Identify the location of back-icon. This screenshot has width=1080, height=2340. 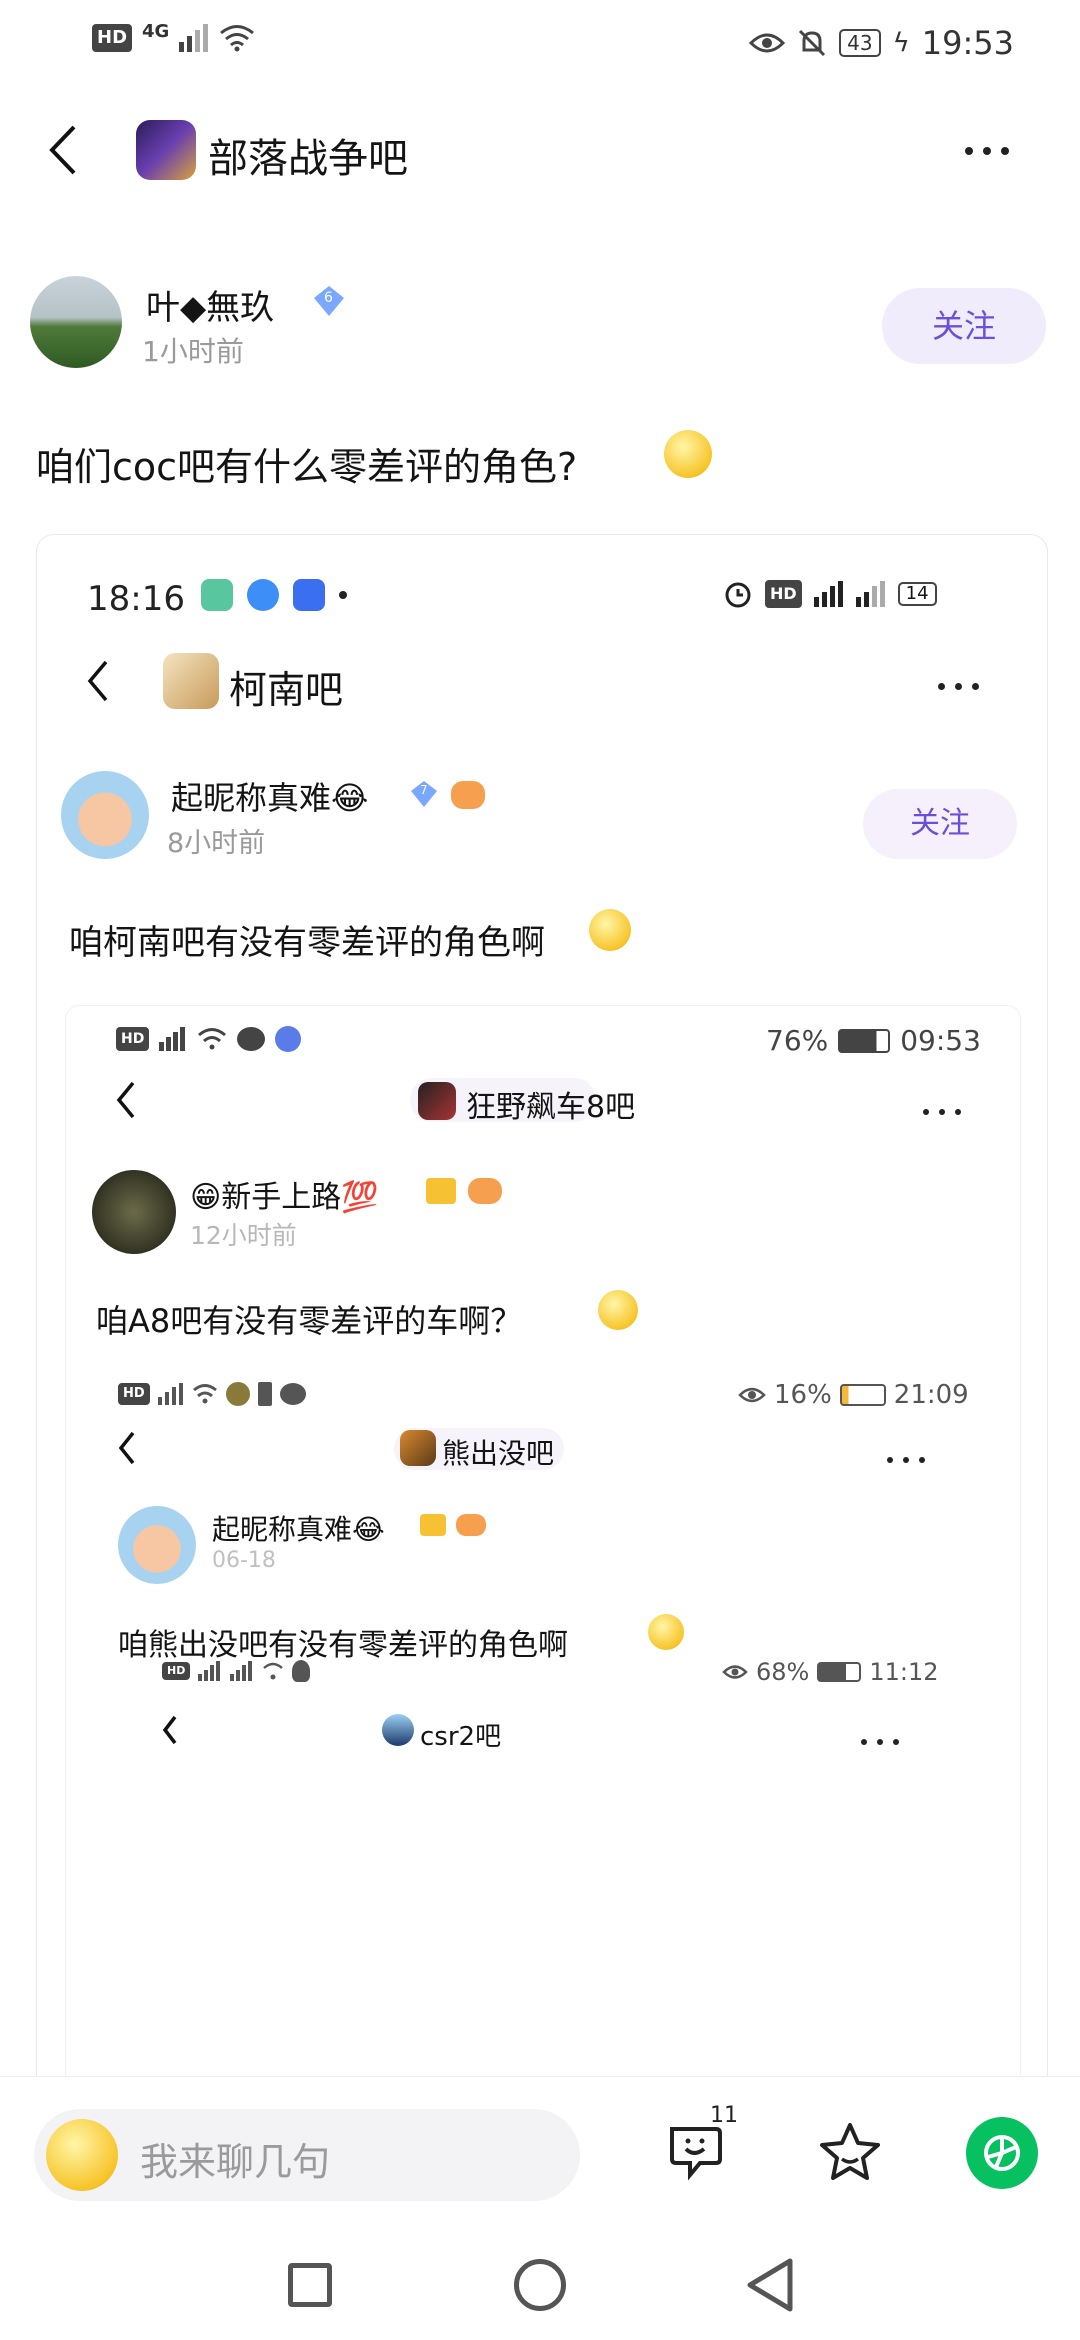
(63, 150).